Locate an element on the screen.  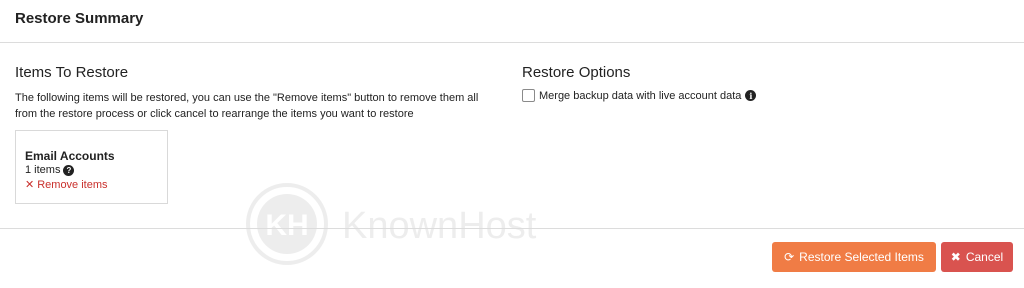
info-circle-icon: i is located at coordinates (751, 95).